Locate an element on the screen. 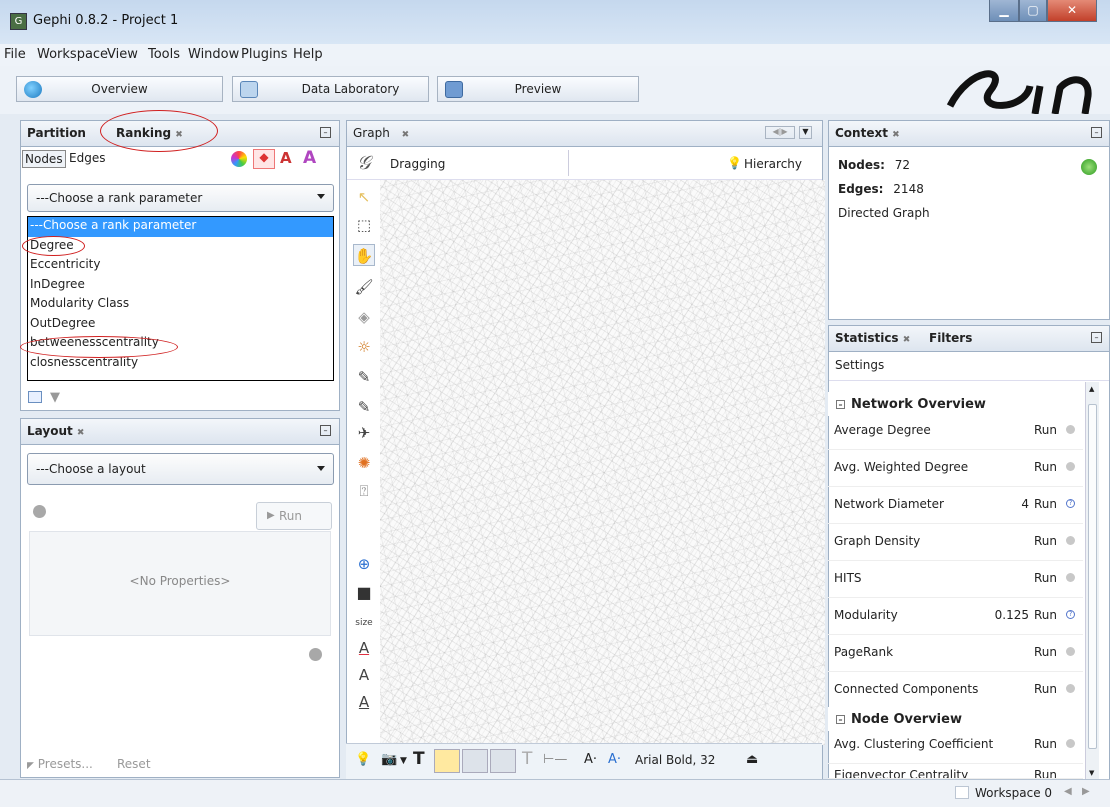 Image resolution: width=1110 pixels, height=807 pixels. tab-edges: Edges is located at coordinates (87, 158).